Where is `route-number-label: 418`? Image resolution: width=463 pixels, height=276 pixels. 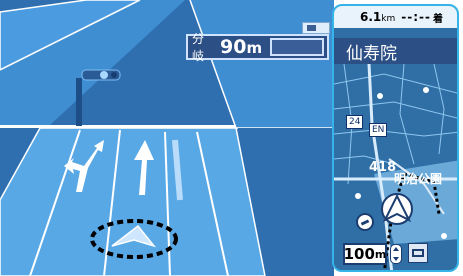
route-number-label: 418 is located at coordinates (383, 167).